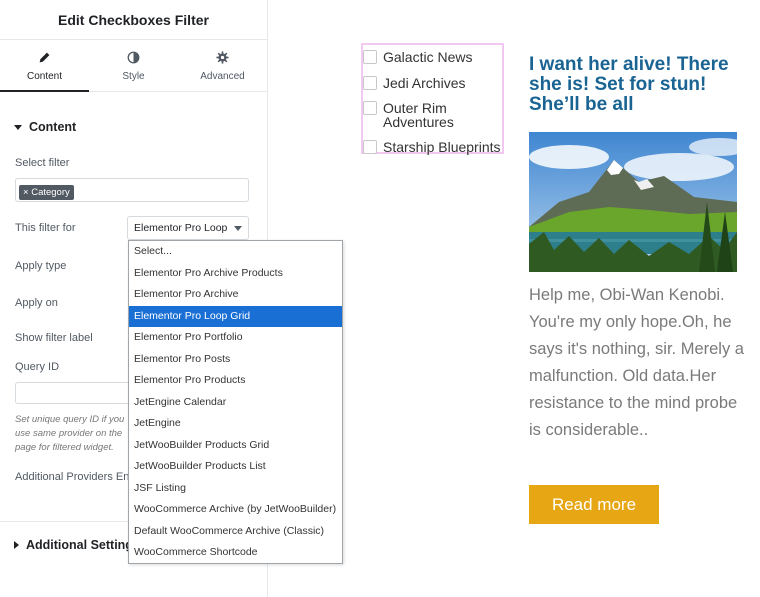  Describe the element at coordinates (16, 545) in the screenshot. I see `caret-right-icon` at that location.